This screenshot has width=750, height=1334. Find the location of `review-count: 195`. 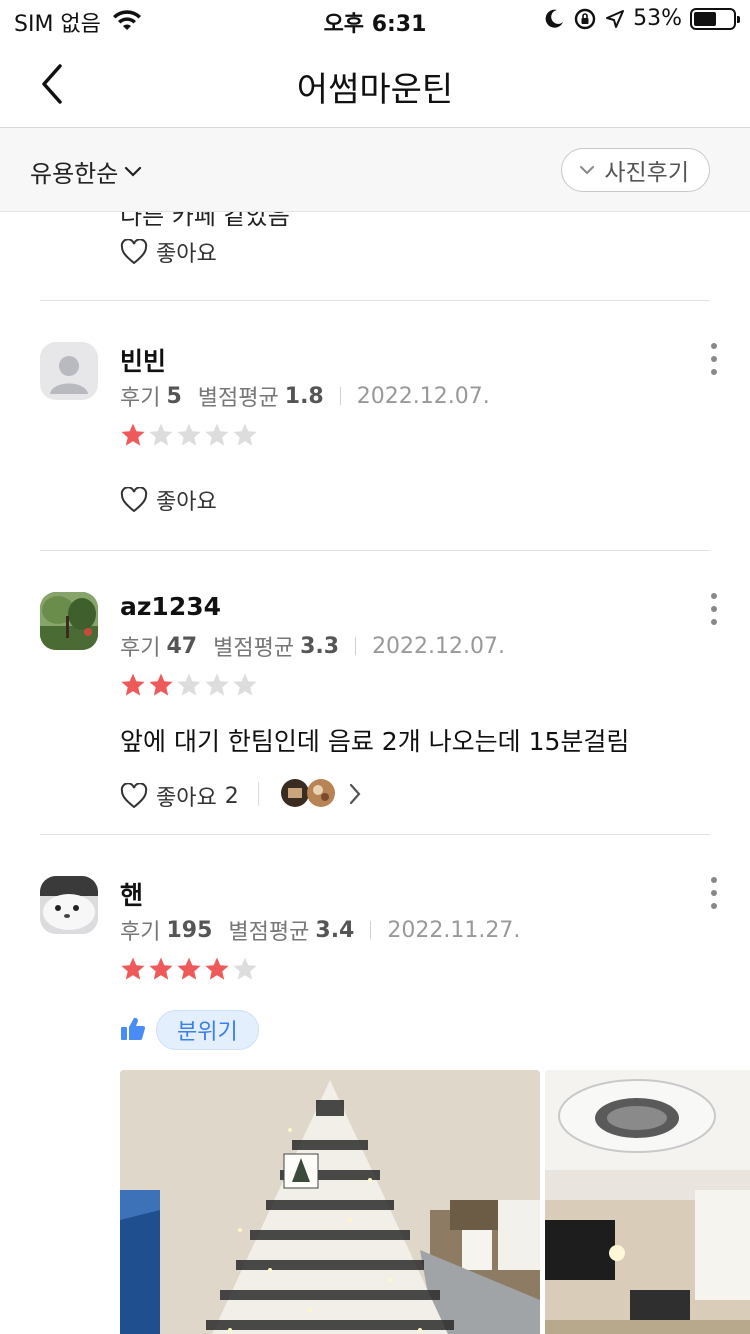

review-count: 195 is located at coordinates (189, 930).